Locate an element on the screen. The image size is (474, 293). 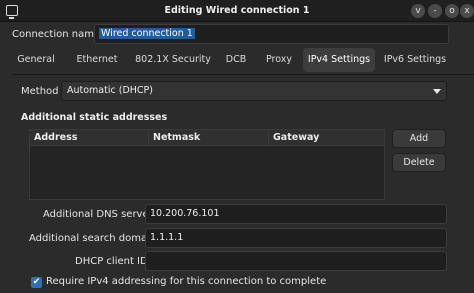
dns-servers-label: Additional DNS servers is located at coordinates (100, 214).